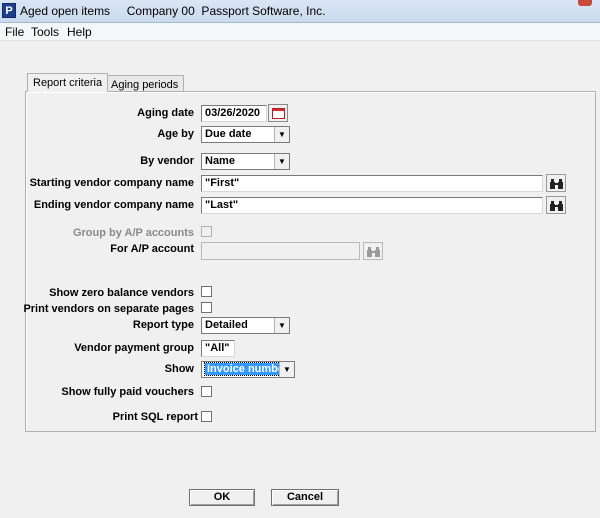 The image size is (600, 518). Describe the element at coordinates (9, 10) in the screenshot. I see `app-icon: P` at that location.